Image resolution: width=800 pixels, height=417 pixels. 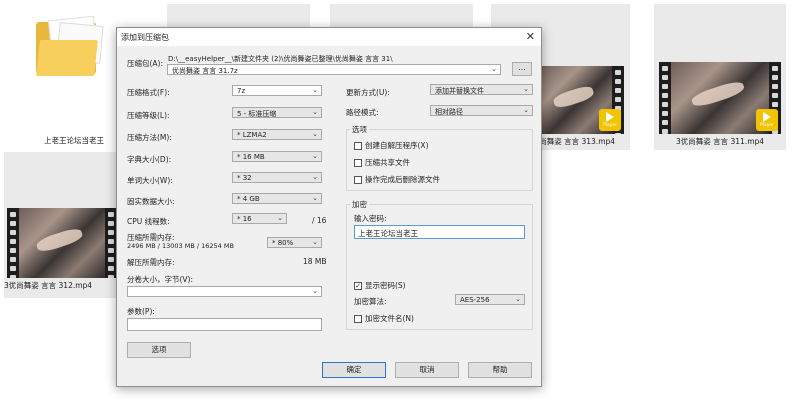 I want to click on threads-label: CPU 线程数:, so click(x=148, y=221).